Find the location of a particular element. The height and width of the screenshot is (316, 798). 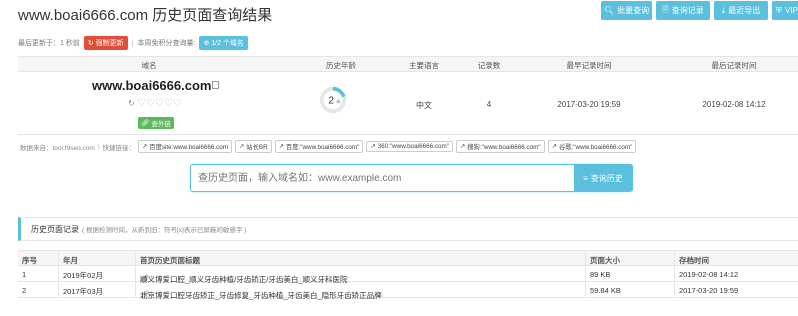

points-badge: ⊕ 1/2 个域名 is located at coordinates (223, 43).